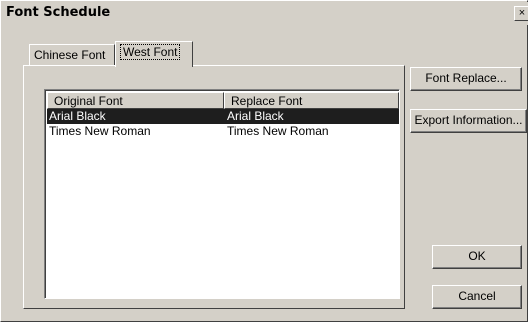 This screenshot has height=322, width=528. I want to click on list-header: Original Font Replace Font, so click(223, 100).